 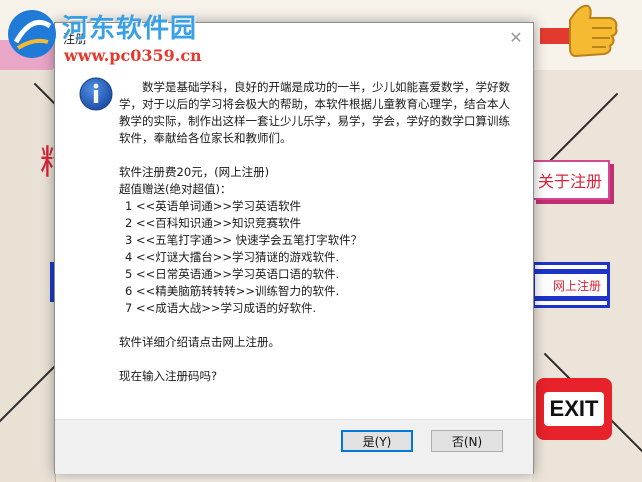 What do you see at coordinates (516, 38) in the screenshot?
I see `close-icon: ✕` at bounding box center [516, 38].